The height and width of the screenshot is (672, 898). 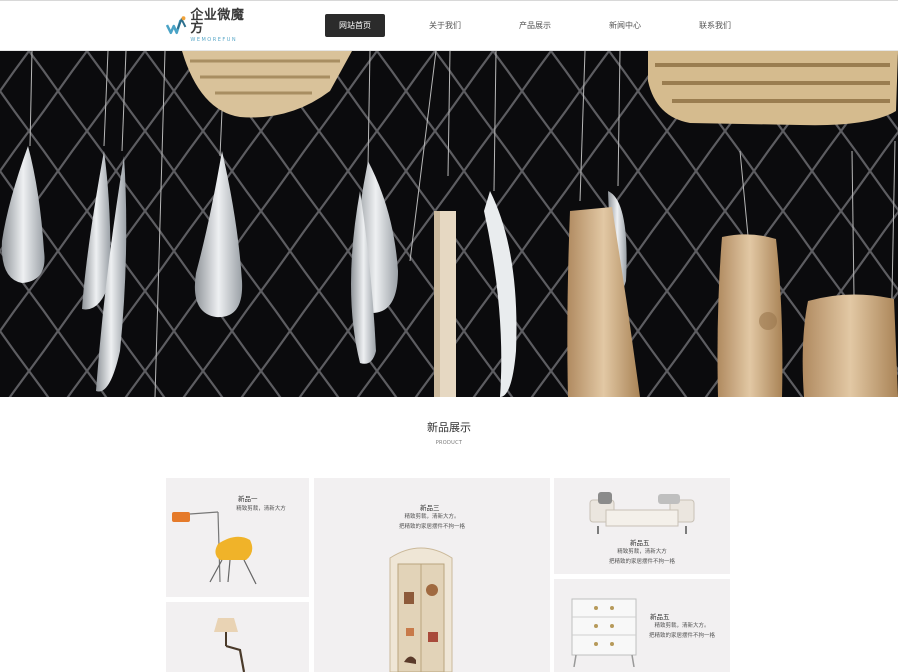 What do you see at coordinates (449, 427) in the screenshot?
I see `section-title: 新品展示` at bounding box center [449, 427].